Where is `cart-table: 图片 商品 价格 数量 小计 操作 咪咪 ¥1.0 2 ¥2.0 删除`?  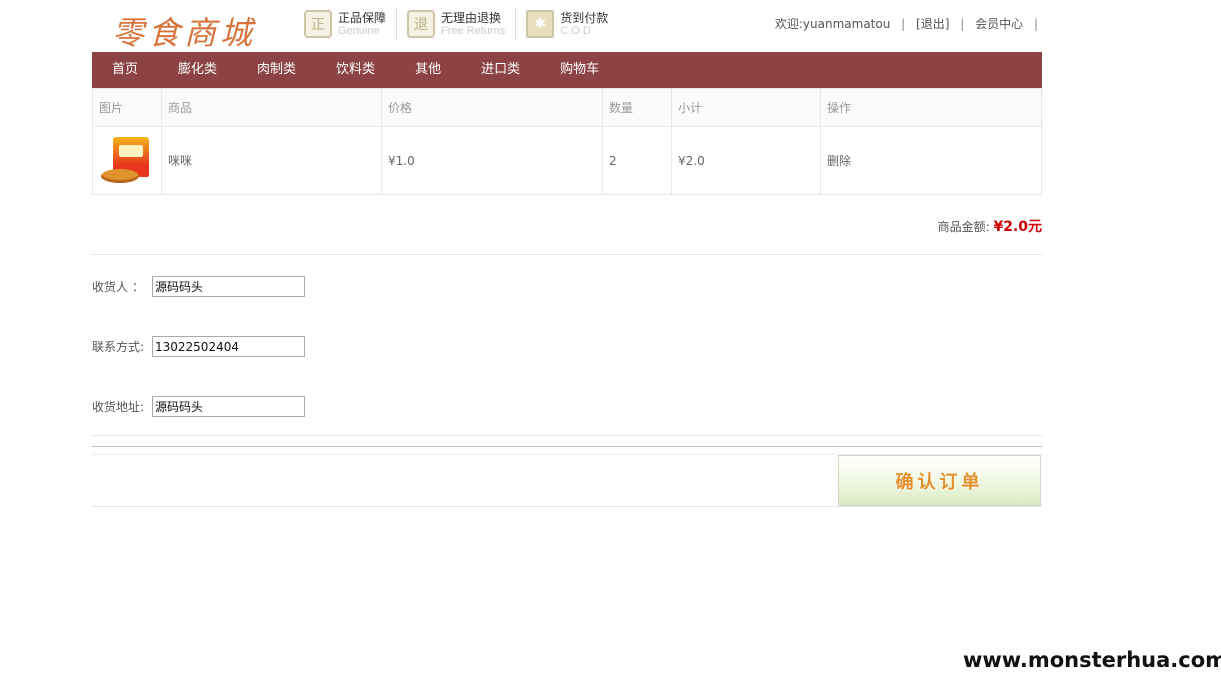
cart-table: 图片 商品 价格 数量 小计 操作 咪咪 ¥1.0 2 ¥2.0 删除 is located at coordinates (567, 141).